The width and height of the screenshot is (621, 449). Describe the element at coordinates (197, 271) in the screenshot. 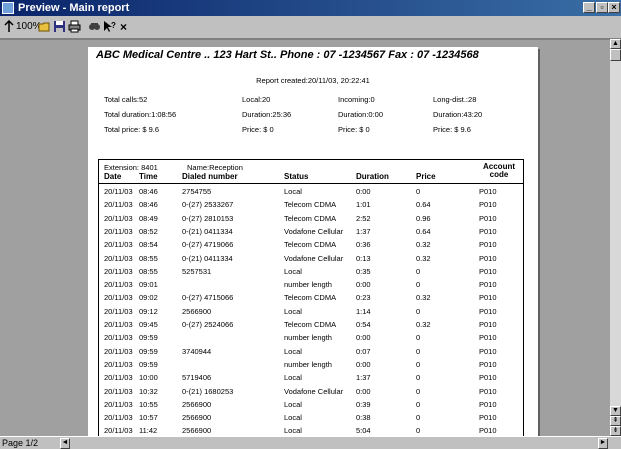

I see `cell-dialed: 5257531` at that location.